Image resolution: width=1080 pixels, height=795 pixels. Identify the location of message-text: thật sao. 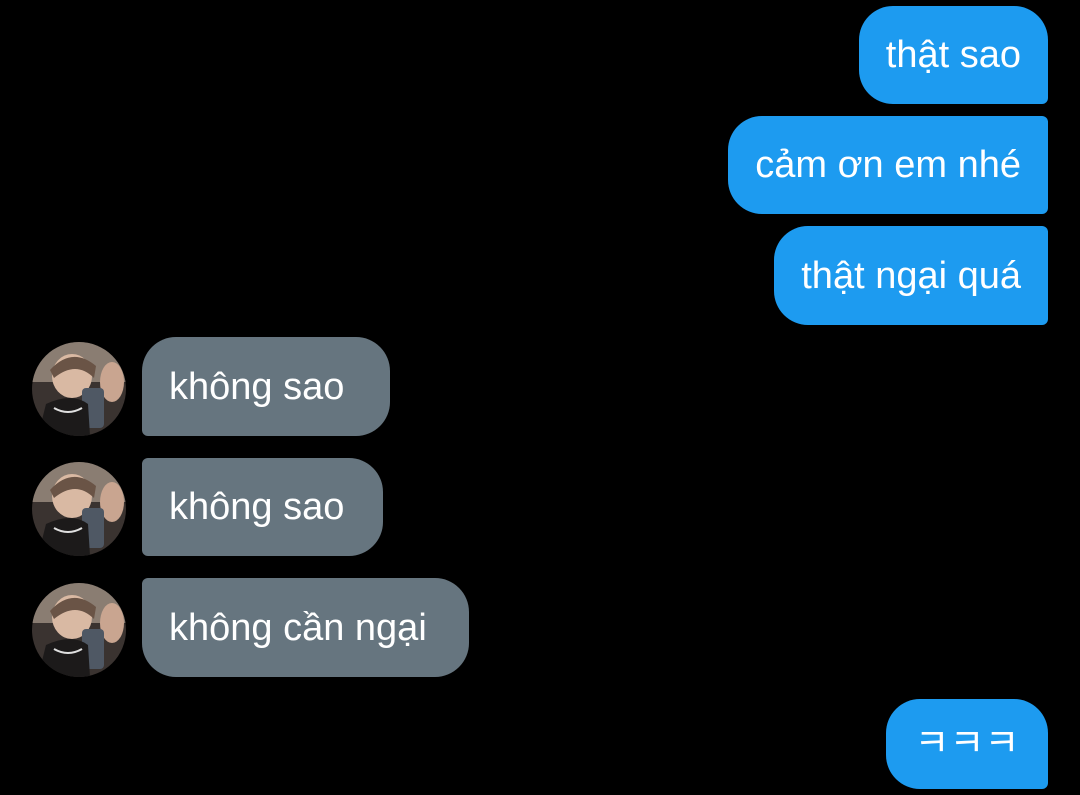
(953, 55).